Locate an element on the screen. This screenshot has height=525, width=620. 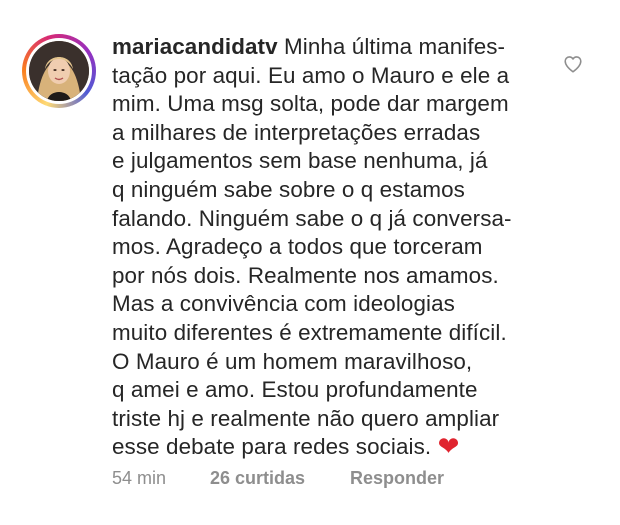
profile-photo-icon is located at coordinates (59, 71).